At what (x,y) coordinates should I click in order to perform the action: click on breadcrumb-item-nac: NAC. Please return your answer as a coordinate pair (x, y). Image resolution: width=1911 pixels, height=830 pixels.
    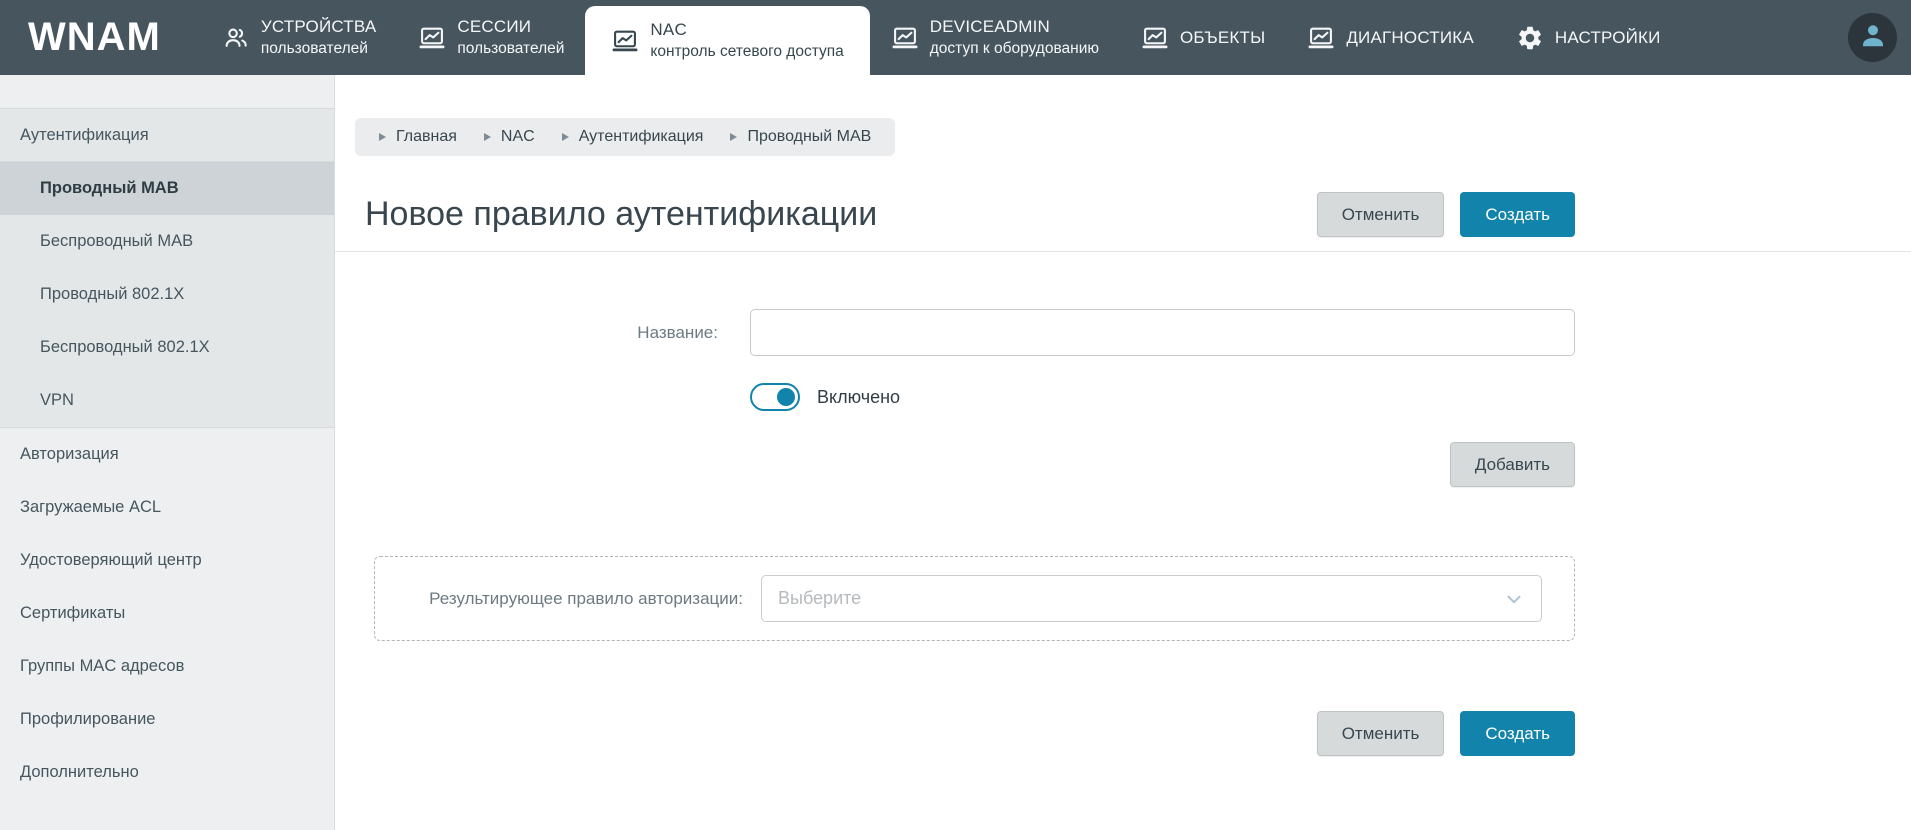
    Looking at the image, I should click on (509, 137).